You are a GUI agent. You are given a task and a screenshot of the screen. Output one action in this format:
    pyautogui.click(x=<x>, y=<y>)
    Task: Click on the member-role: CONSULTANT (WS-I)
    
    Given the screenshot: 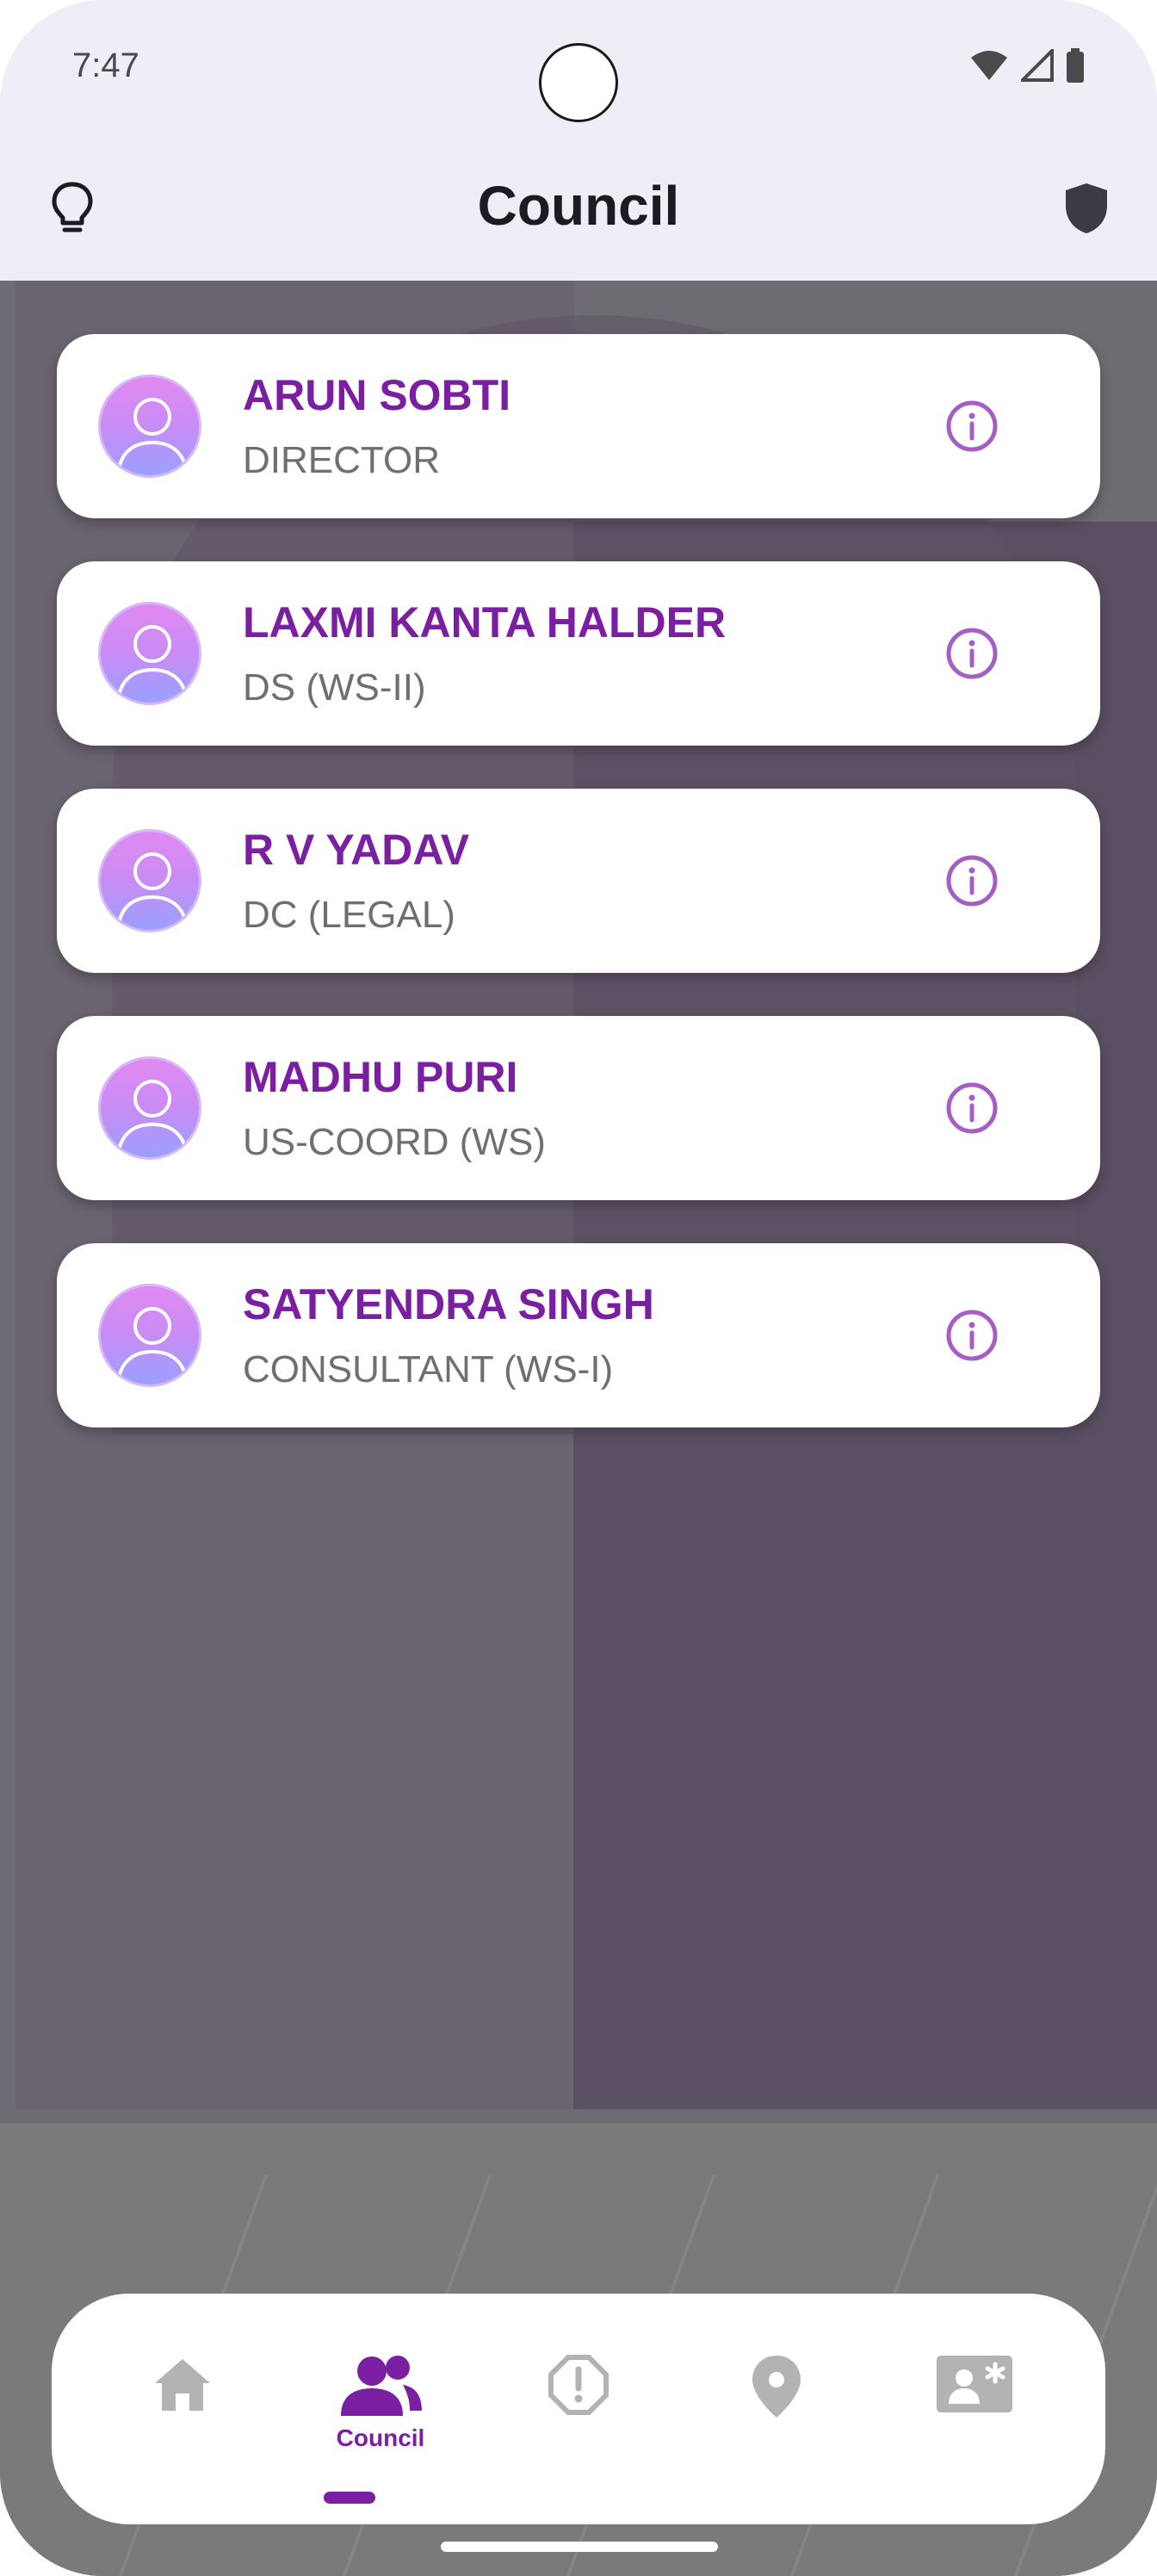 What is the action you would take?
    pyautogui.click(x=428, y=1369)
    